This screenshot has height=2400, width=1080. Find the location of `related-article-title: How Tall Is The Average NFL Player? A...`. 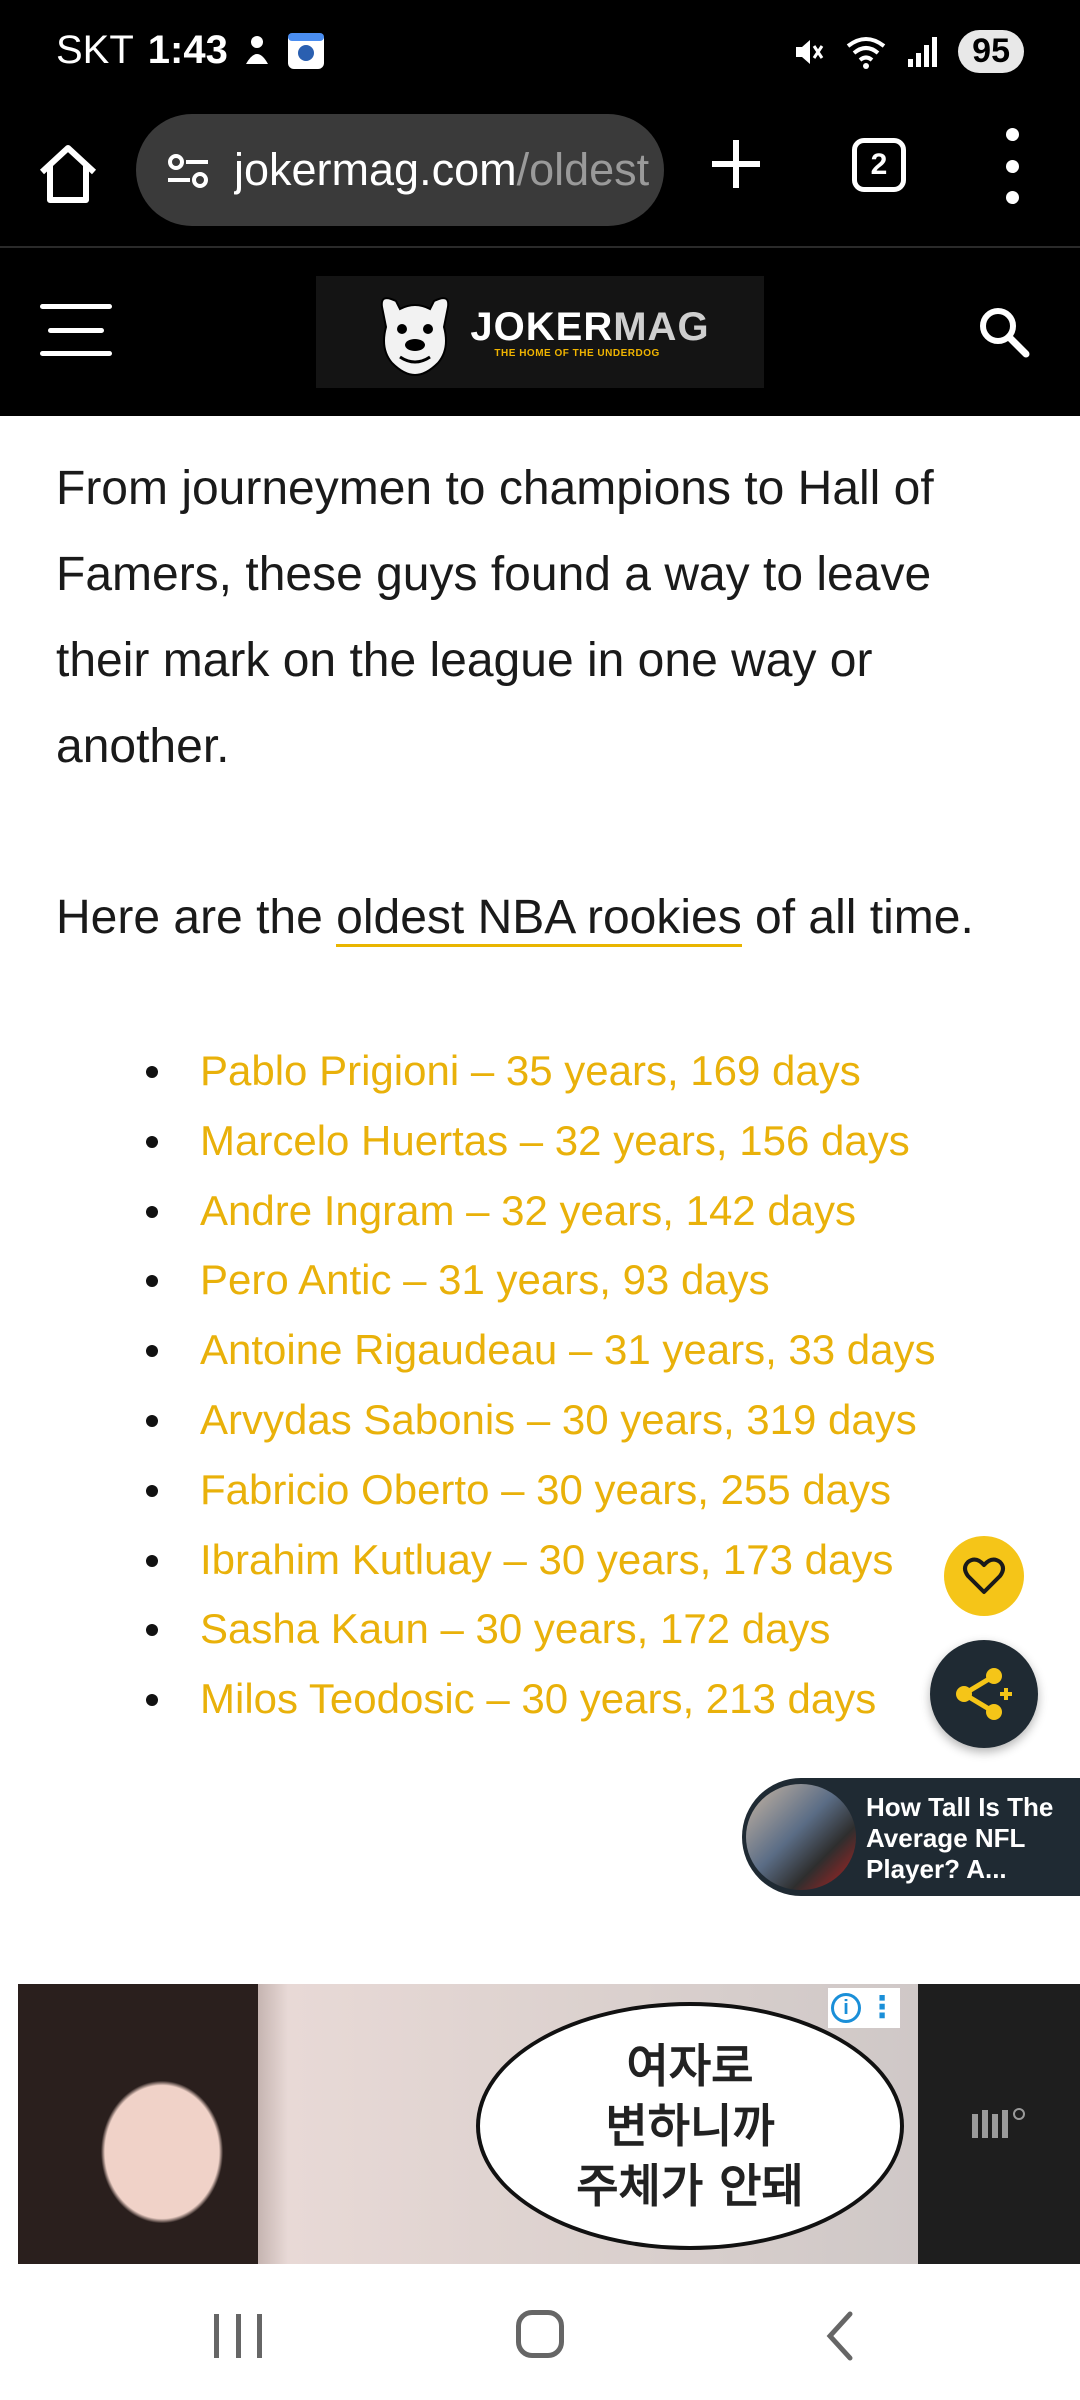

related-article-title: How Tall Is The Average NFL Player? A... is located at coordinates (960, 1838).